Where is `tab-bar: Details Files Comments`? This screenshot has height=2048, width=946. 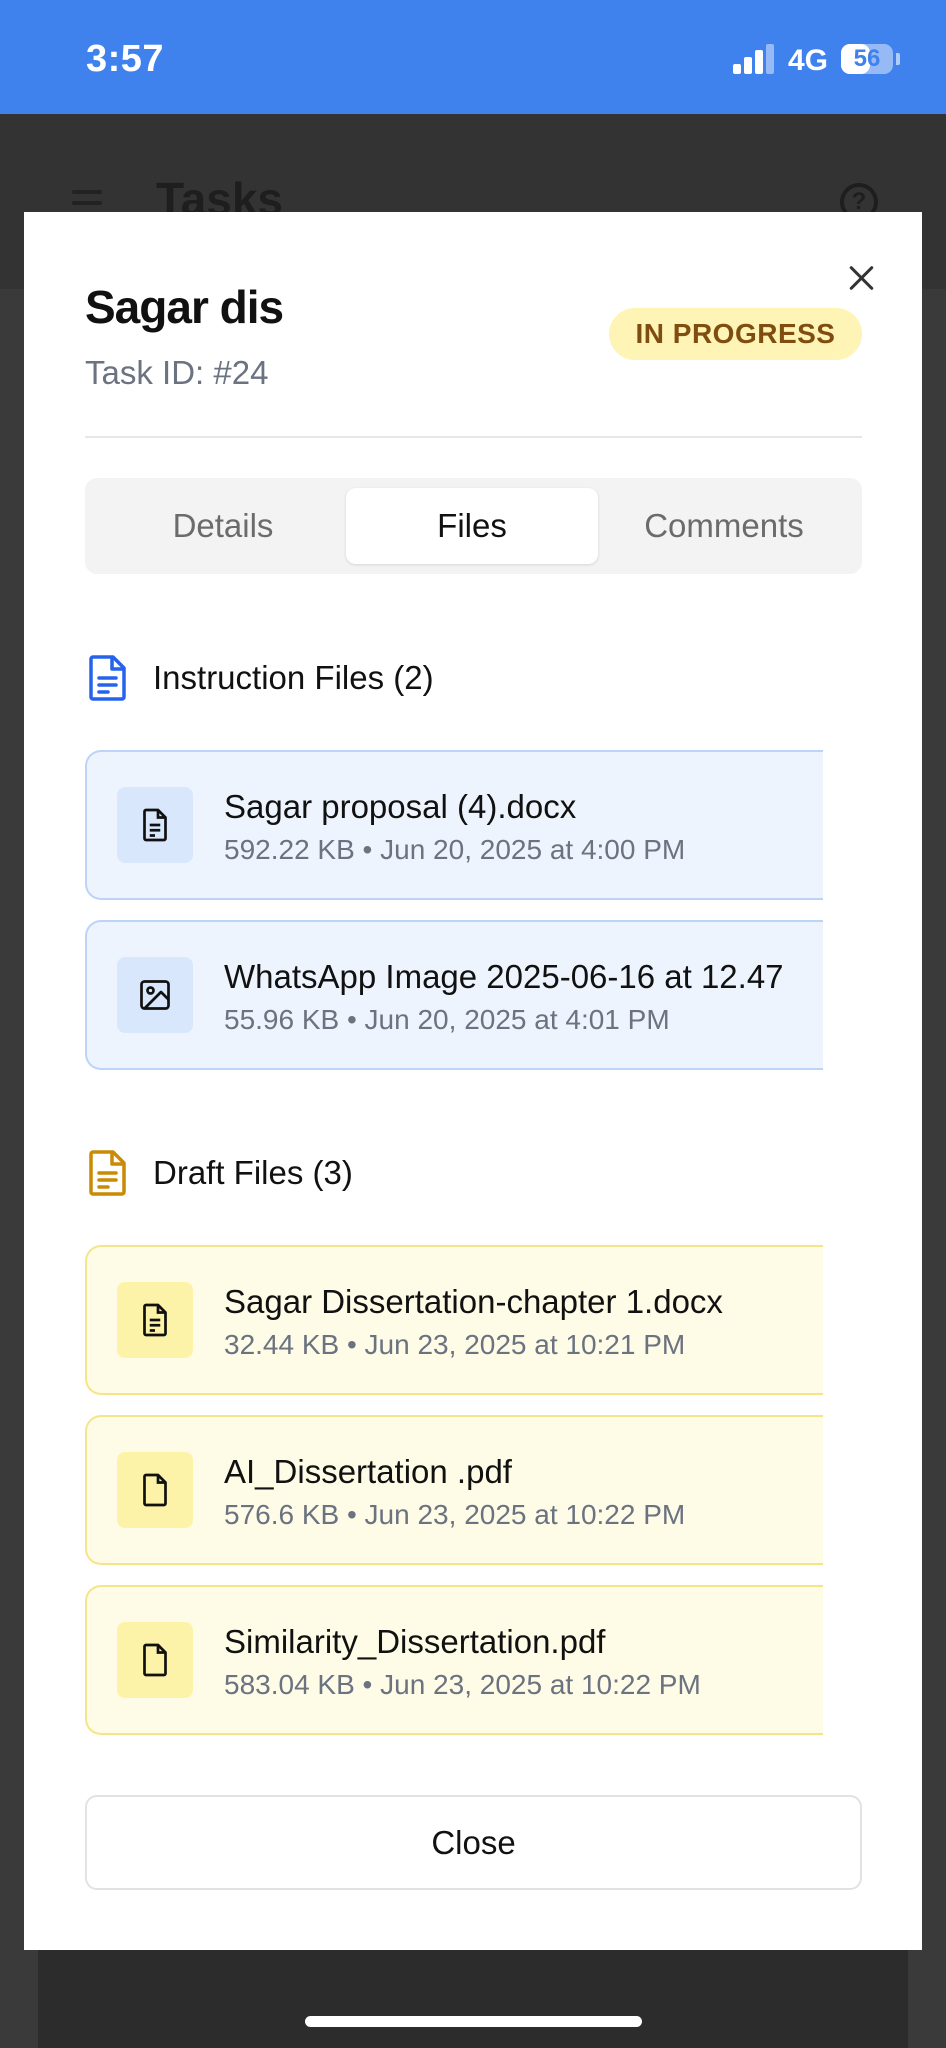 tab-bar: Details Files Comments is located at coordinates (473, 526).